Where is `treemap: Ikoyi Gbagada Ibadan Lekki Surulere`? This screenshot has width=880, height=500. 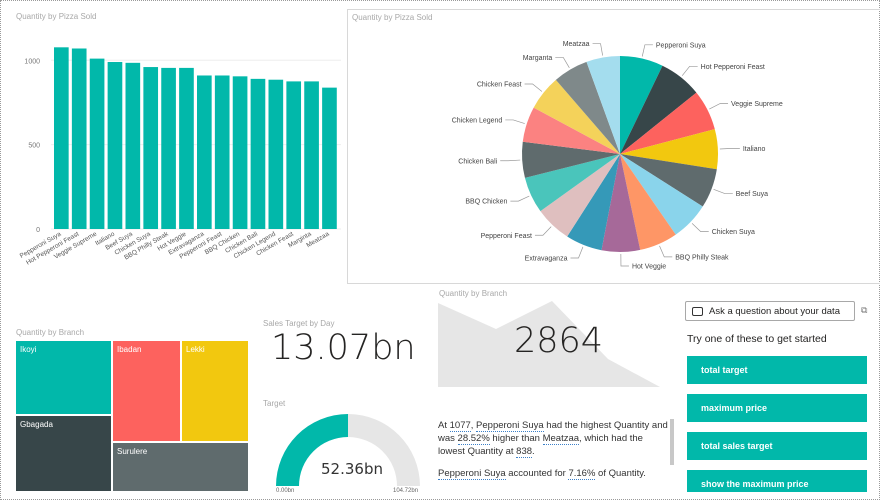
treemap: Ikoyi Gbagada Ibadan Lekki Surulere is located at coordinates (132, 416).